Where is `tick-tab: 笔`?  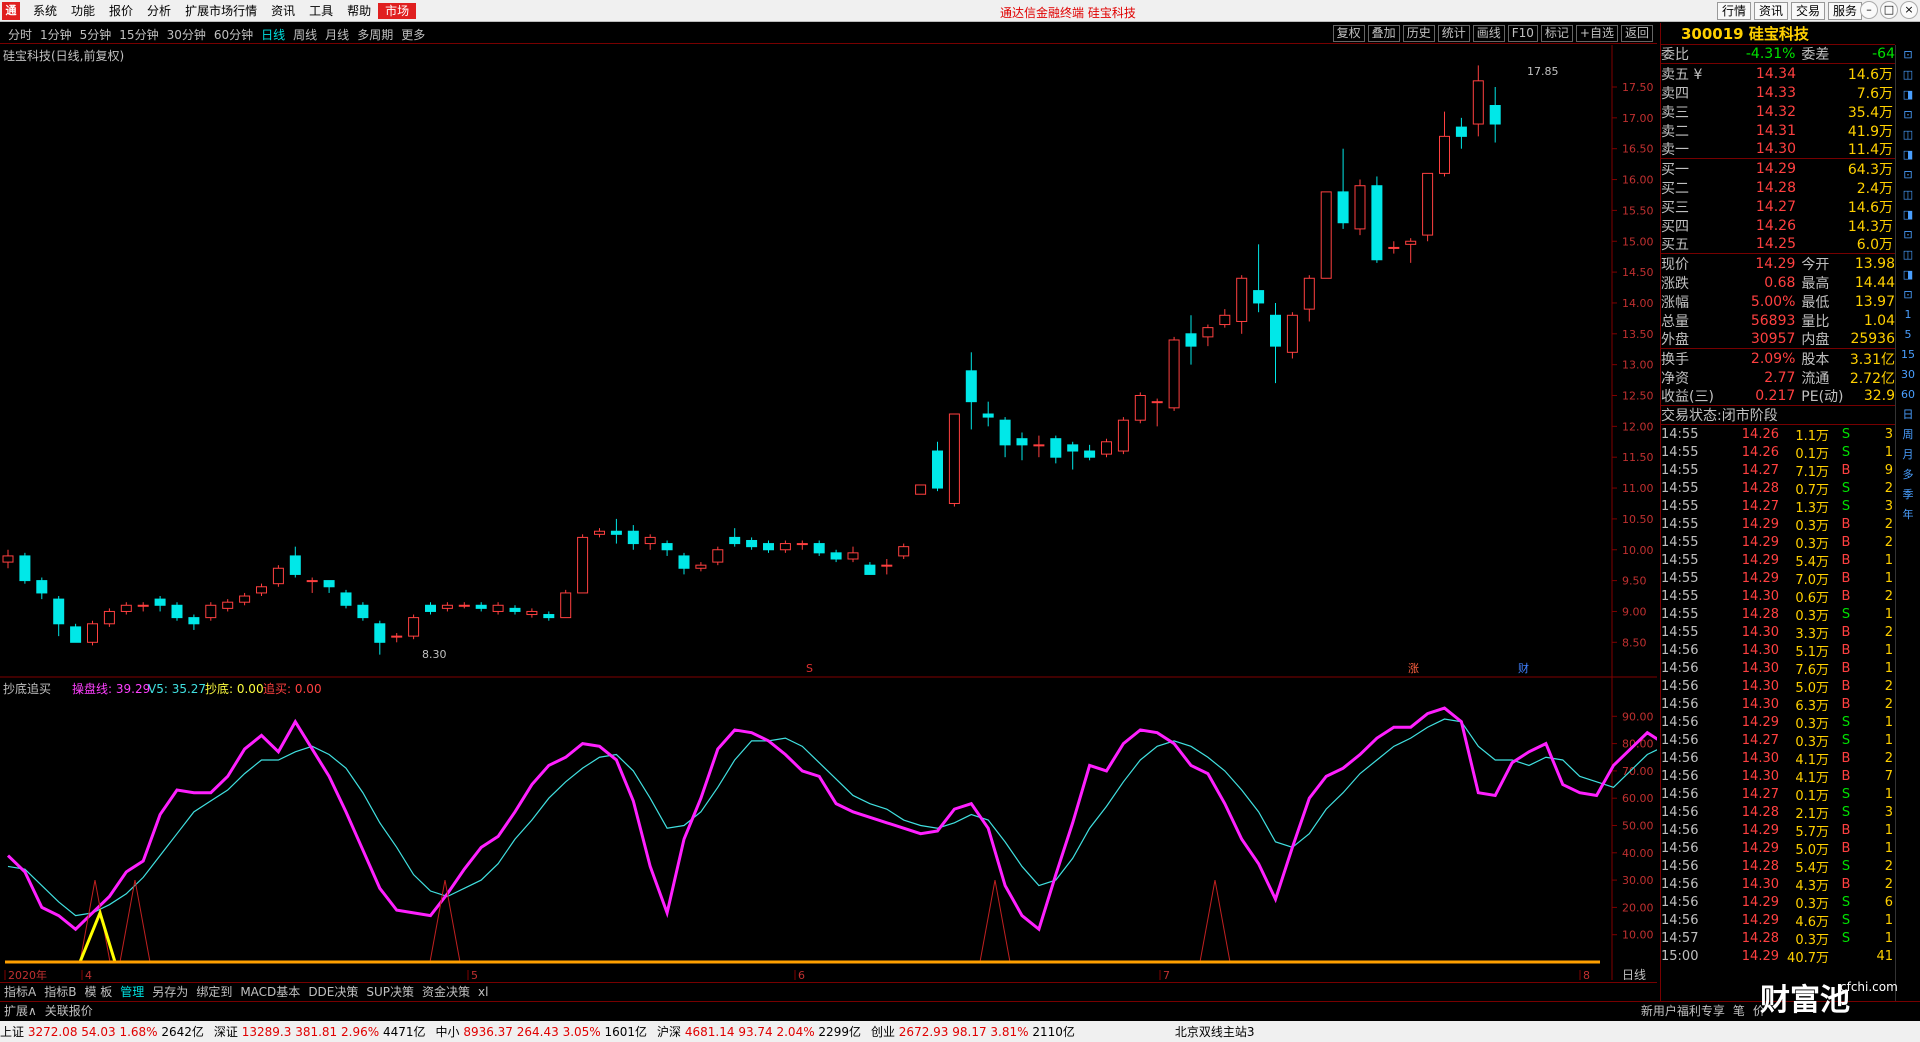 tick-tab: 笔 is located at coordinates (1739, 1011).